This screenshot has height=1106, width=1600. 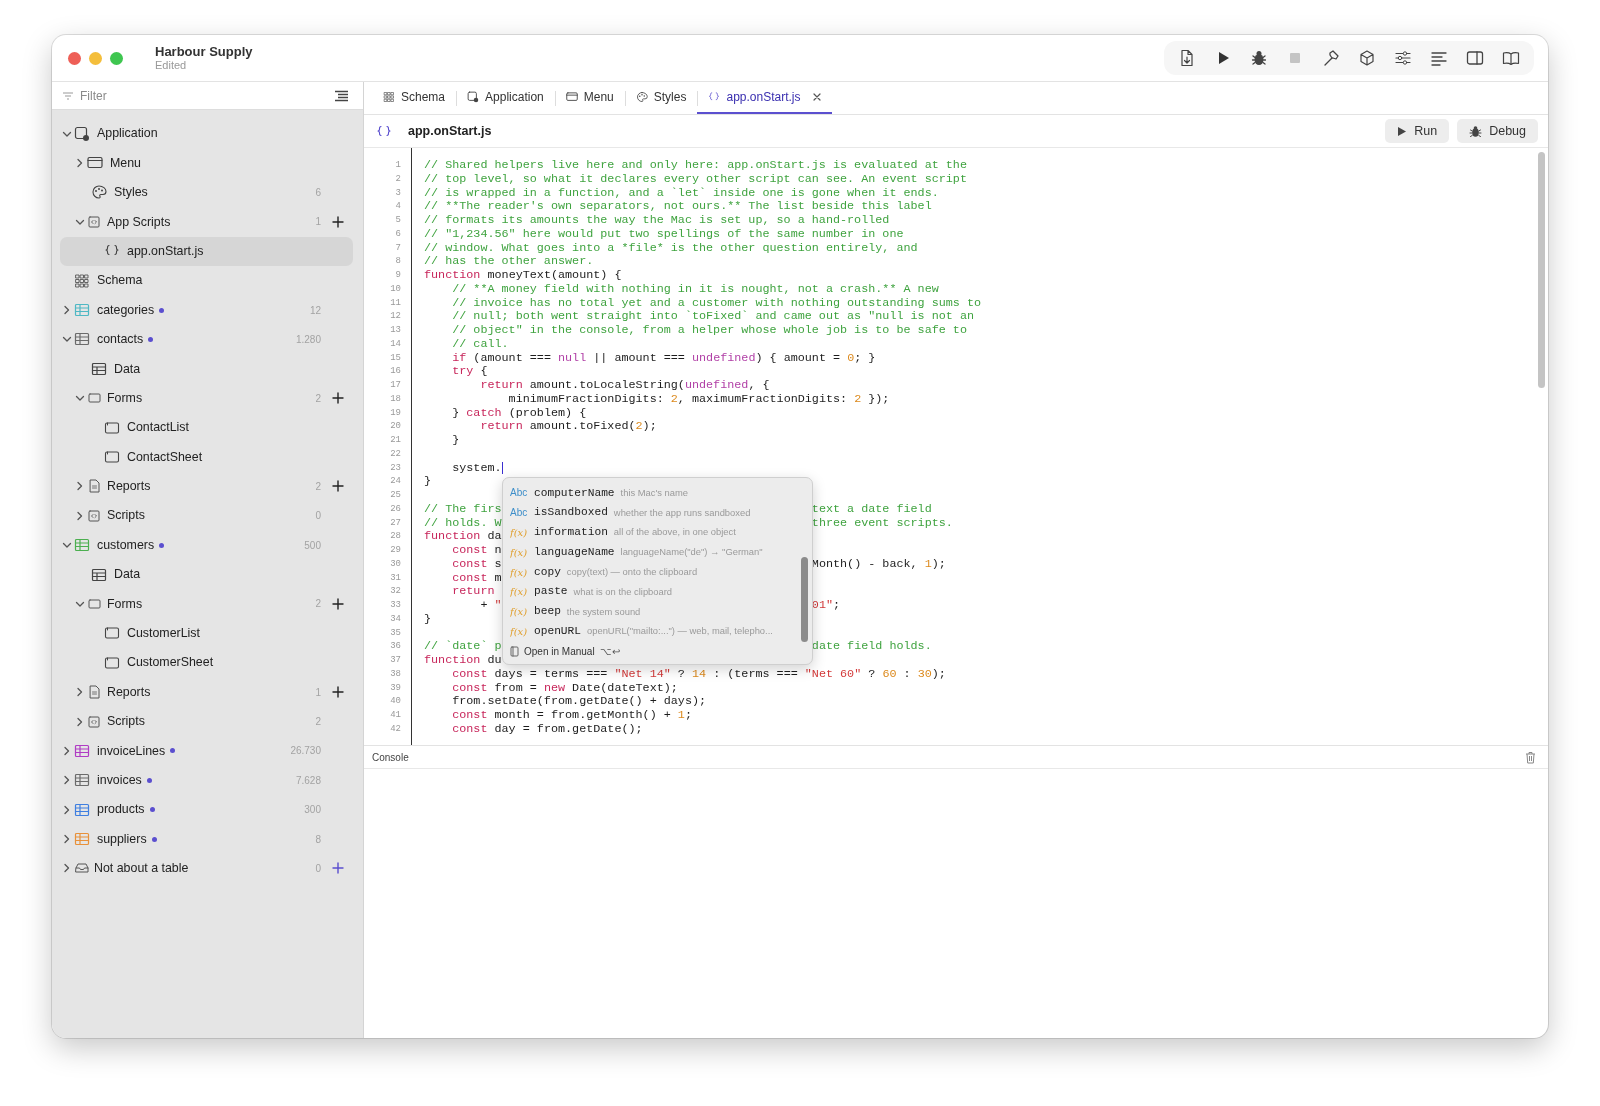 What do you see at coordinates (206, 339) in the screenshot?
I see `tree-item: contacts 1.280` at bounding box center [206, 339].